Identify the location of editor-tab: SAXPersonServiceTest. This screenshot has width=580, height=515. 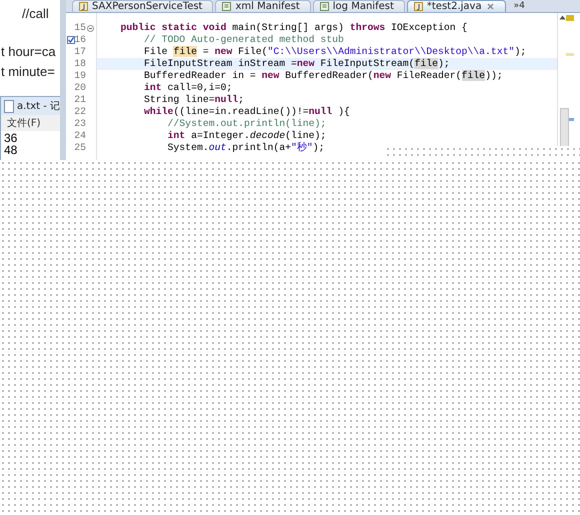
(143, 6).